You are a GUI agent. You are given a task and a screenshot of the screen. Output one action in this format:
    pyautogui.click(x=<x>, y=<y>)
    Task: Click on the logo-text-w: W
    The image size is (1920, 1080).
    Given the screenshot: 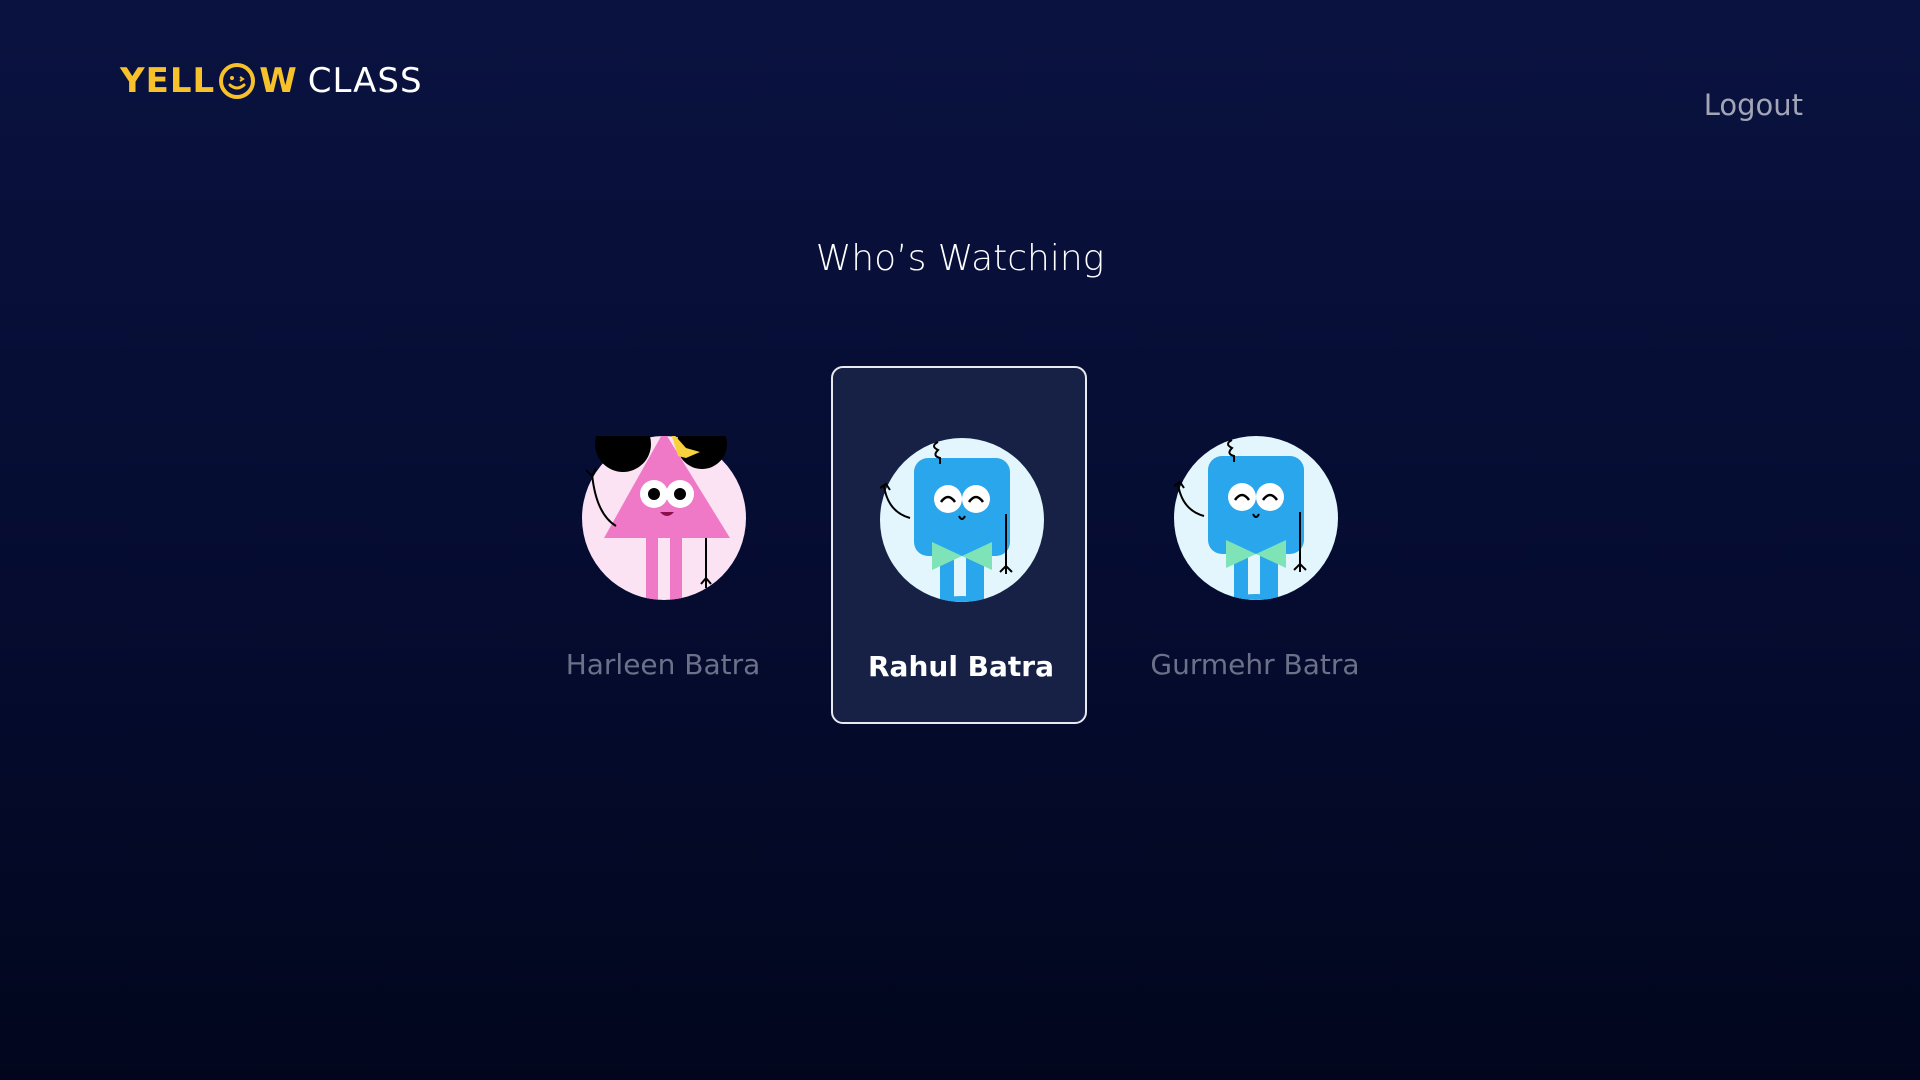 What is the action you would take?
    pyautogui.click(x=278, y=81)
    